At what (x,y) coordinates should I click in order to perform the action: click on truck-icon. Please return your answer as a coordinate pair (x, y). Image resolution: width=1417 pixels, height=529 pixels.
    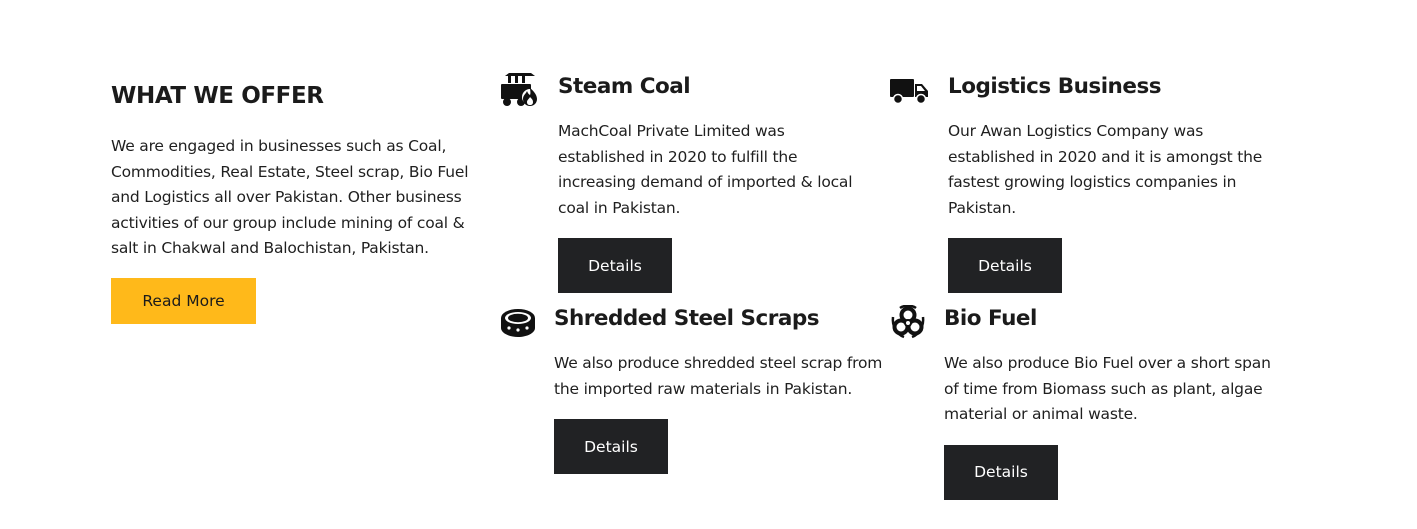
    Looking at the image, I should click on (909, 90).